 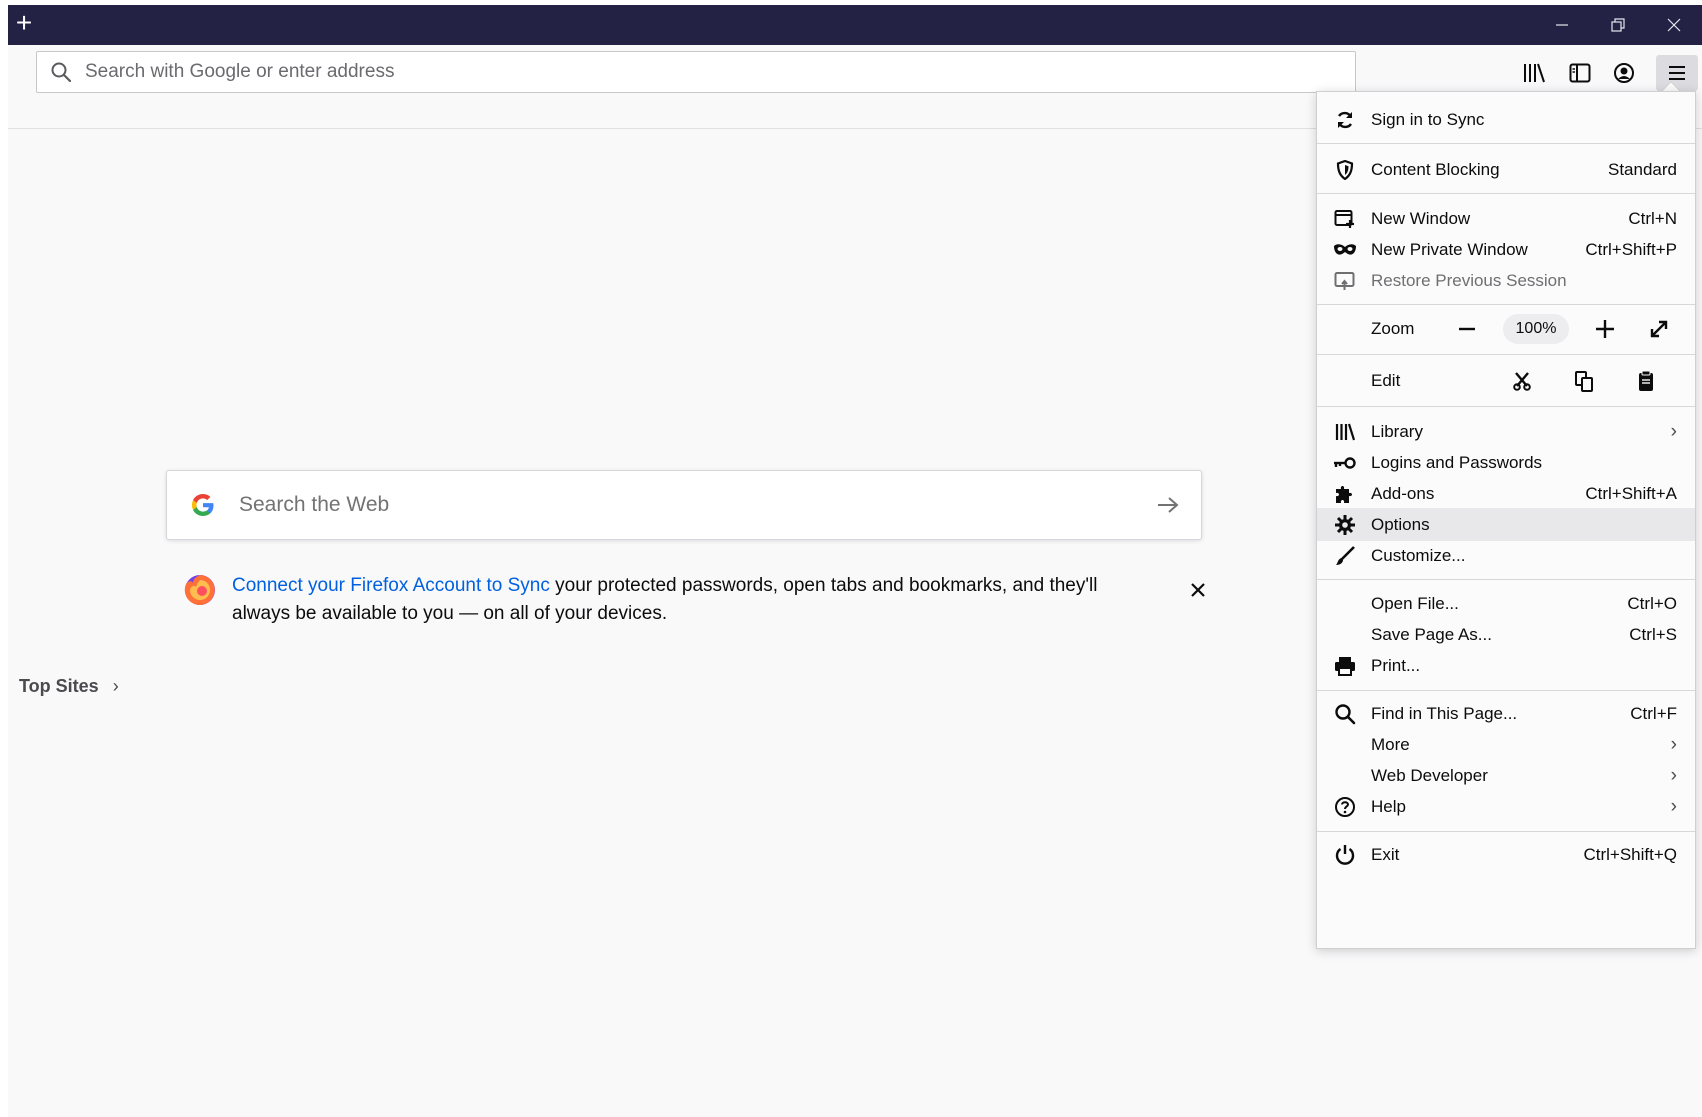 I want to click on search-go-button, so click(x=1168, y=505).